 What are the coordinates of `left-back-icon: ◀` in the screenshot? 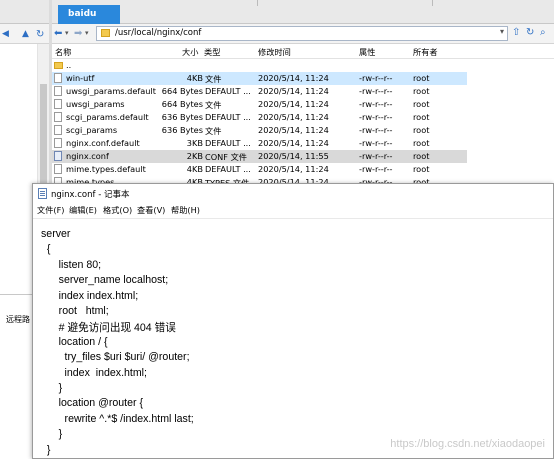 It's located at (7, 34).